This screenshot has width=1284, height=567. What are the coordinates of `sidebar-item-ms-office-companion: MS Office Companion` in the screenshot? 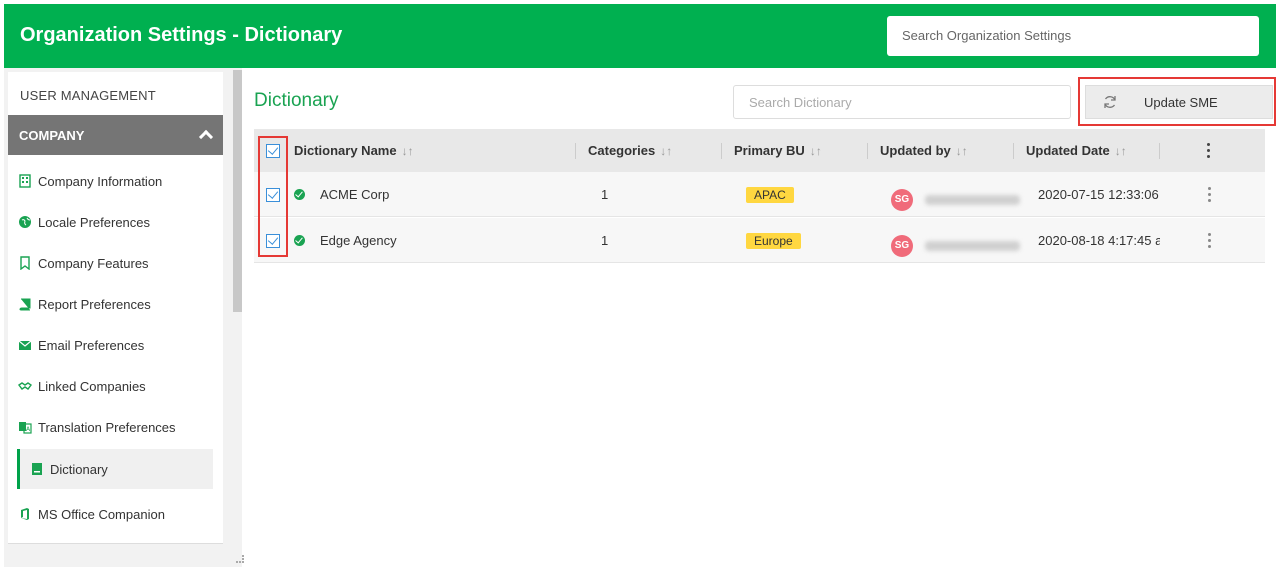 It's located at (118, 514).